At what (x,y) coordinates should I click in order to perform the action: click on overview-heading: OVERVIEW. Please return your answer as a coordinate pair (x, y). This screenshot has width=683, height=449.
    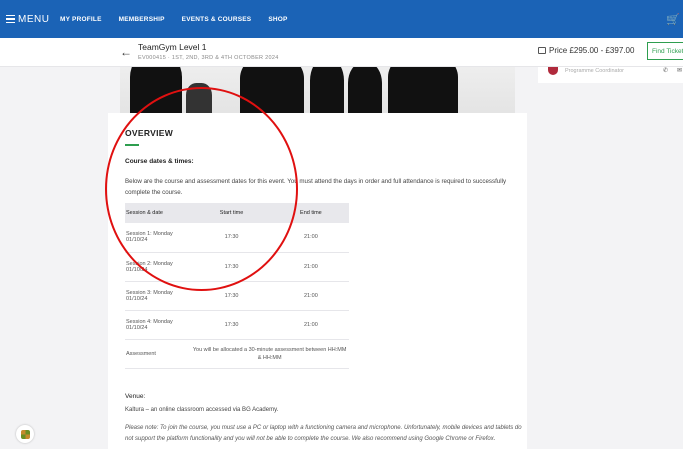
    Looking at the image, I should click on (149, 133).